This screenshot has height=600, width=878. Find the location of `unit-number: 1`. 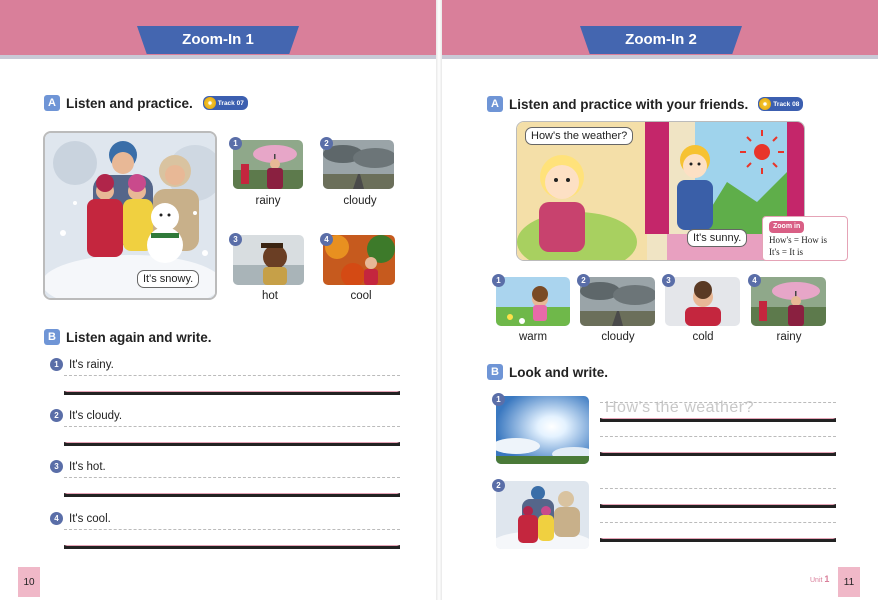

unit-number: 1 is located at coordinates (827, 579).